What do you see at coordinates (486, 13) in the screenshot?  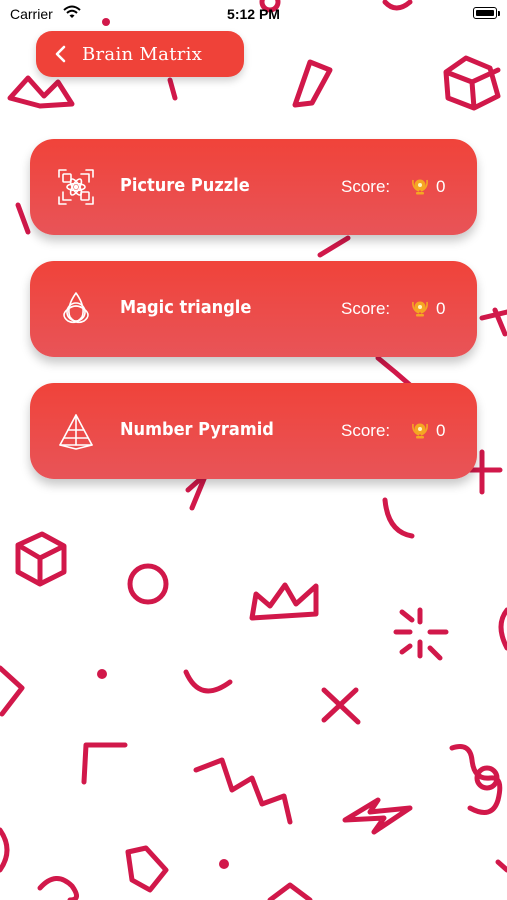 I see `battery-icon` at bounding box center [486, 13].